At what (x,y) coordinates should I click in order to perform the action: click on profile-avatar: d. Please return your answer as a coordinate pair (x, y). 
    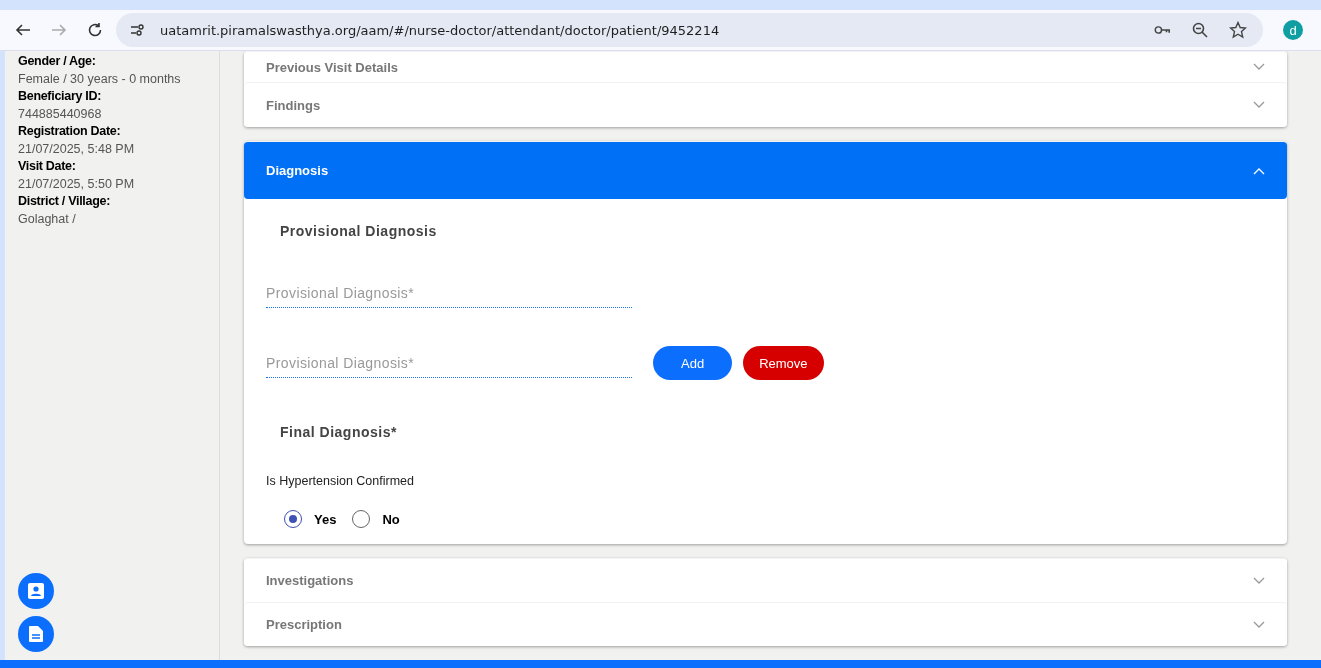
    Looking at the image, I should click on (1293, 30).